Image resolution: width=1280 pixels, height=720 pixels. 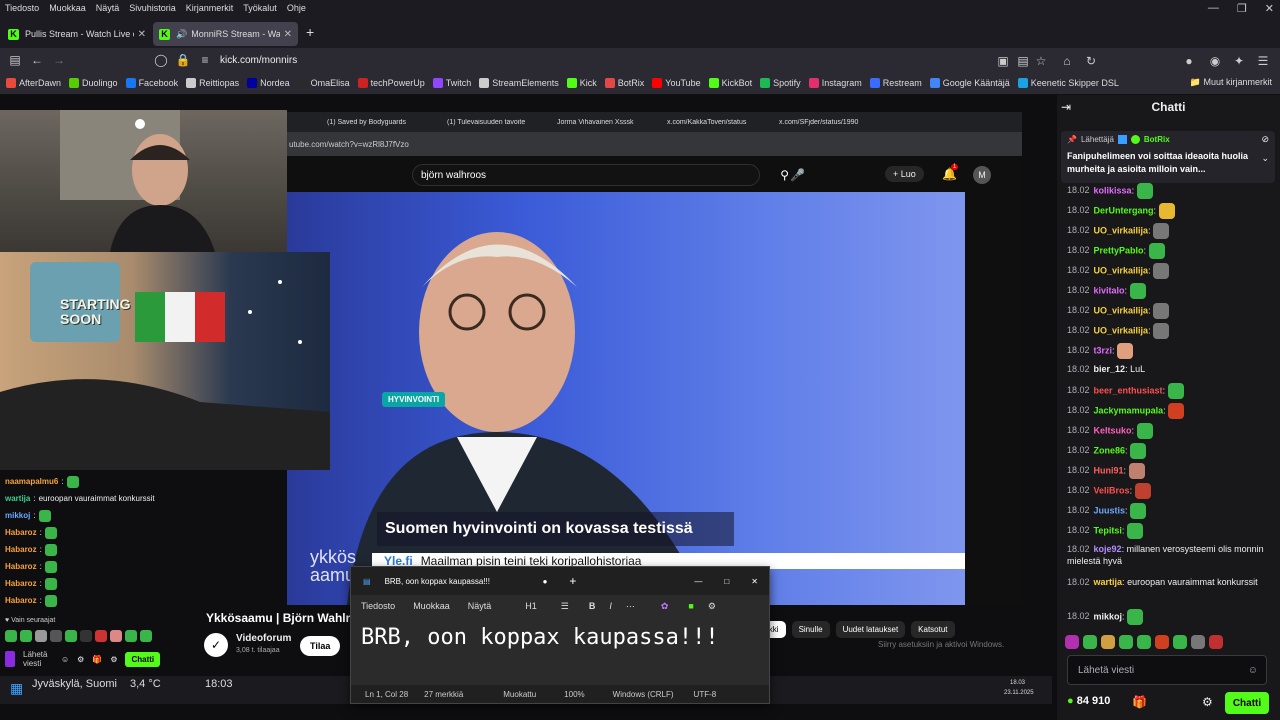 What do you see at coordinates (260, 8) in the screenshot?
I see `menu-tools: Työkalut` at bounding box center [260, 8].